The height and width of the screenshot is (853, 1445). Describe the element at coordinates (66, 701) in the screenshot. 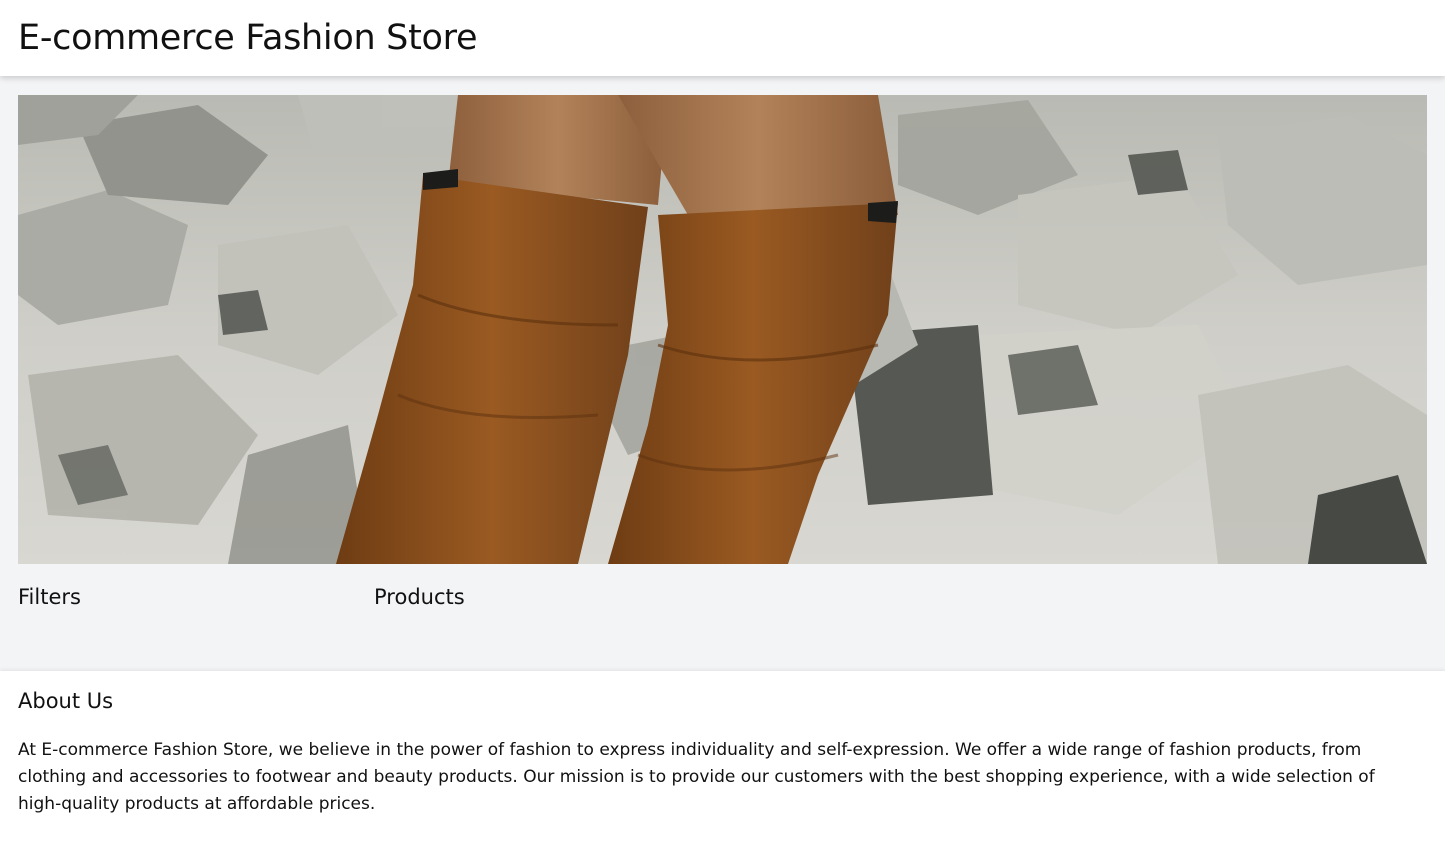

I see `about-us-heading: About Us` at that location.